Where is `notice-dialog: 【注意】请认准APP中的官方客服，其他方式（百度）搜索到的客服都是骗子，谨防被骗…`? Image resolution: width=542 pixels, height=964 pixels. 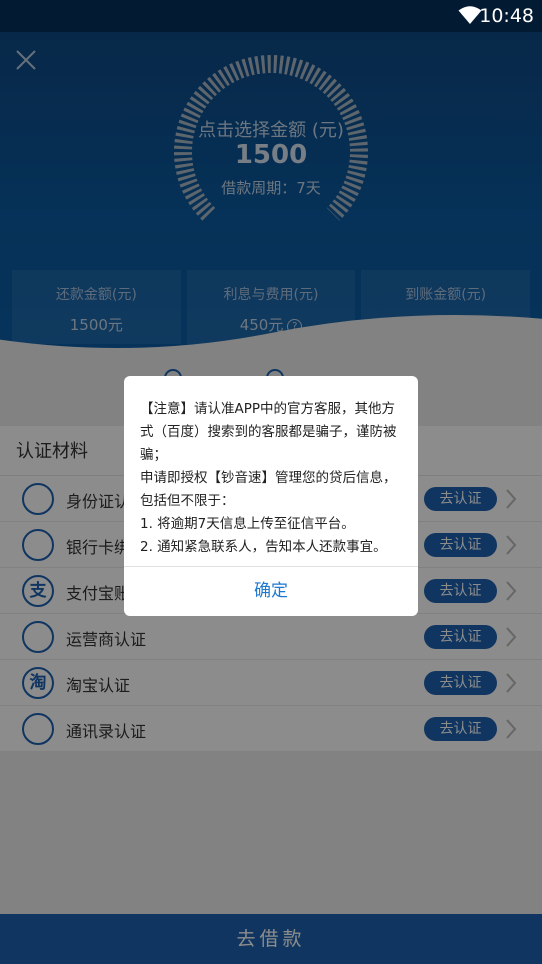 notice-dialog: 【注意】请认准APP中的官方客服，其他方式（百度）搜索到的客服都是骗子，谨防被骗… is located at coordinates (271, 496).